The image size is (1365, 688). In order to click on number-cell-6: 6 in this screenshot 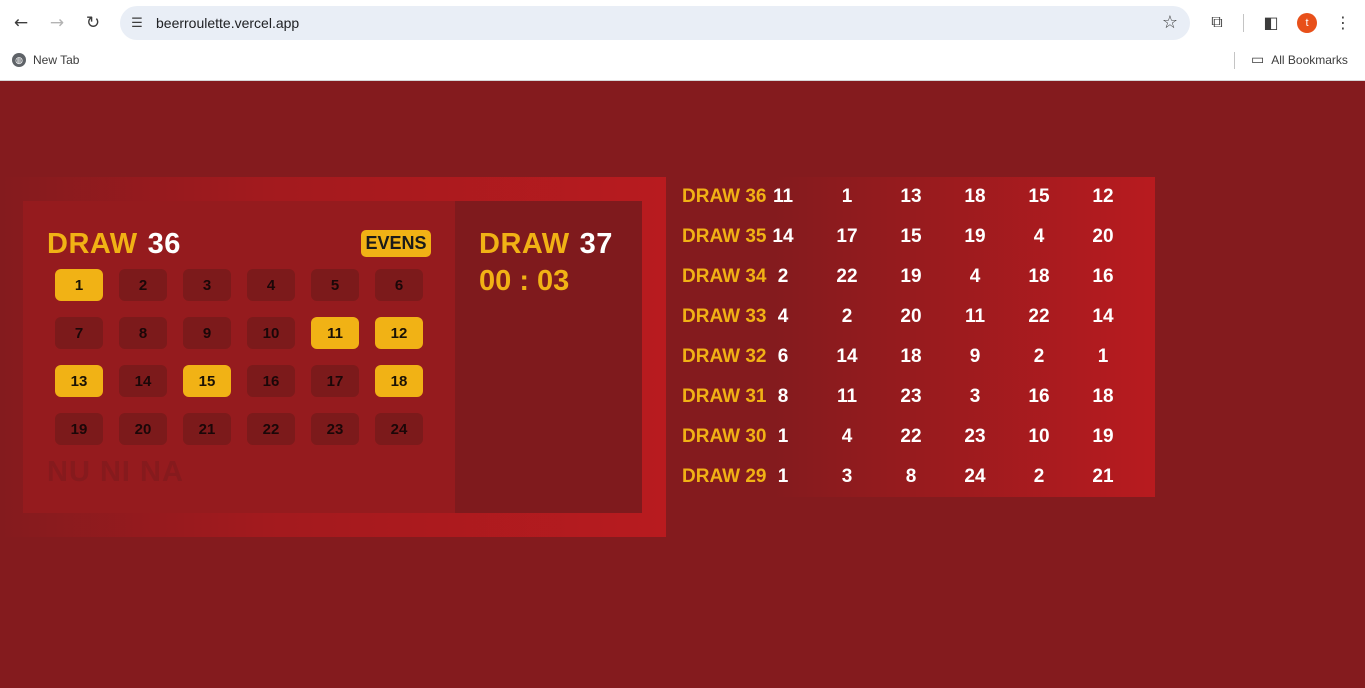, I will do `click(399, 285)`.